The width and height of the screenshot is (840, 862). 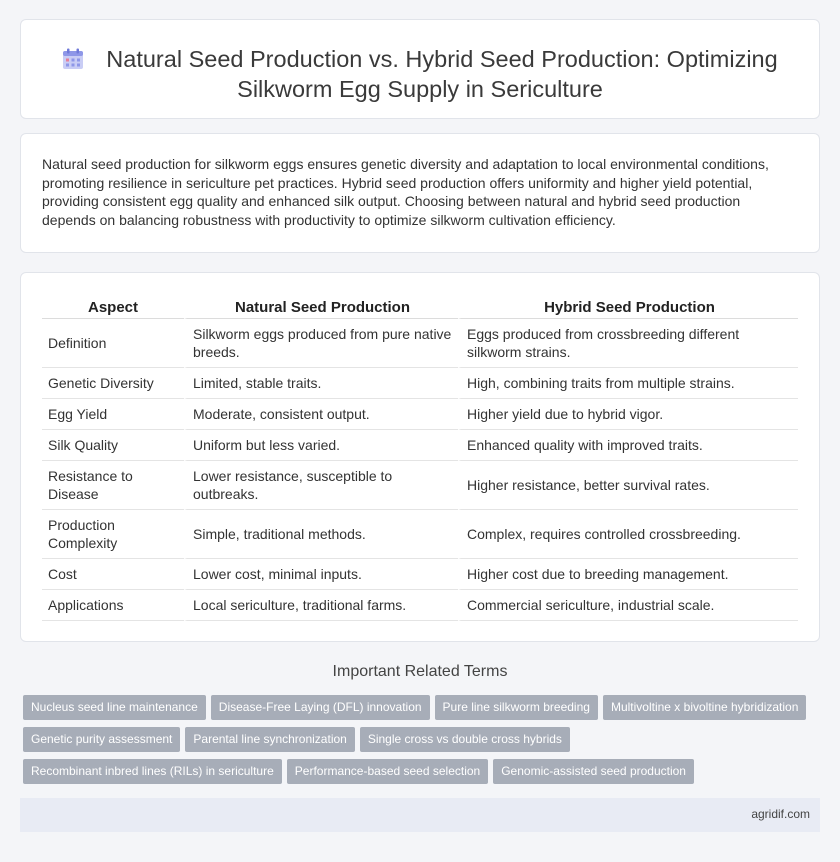 What do you see at coordinates (113, 307) in the screenshot?
I see `header-aspect: Aspect` at bounding box center [113, 307].